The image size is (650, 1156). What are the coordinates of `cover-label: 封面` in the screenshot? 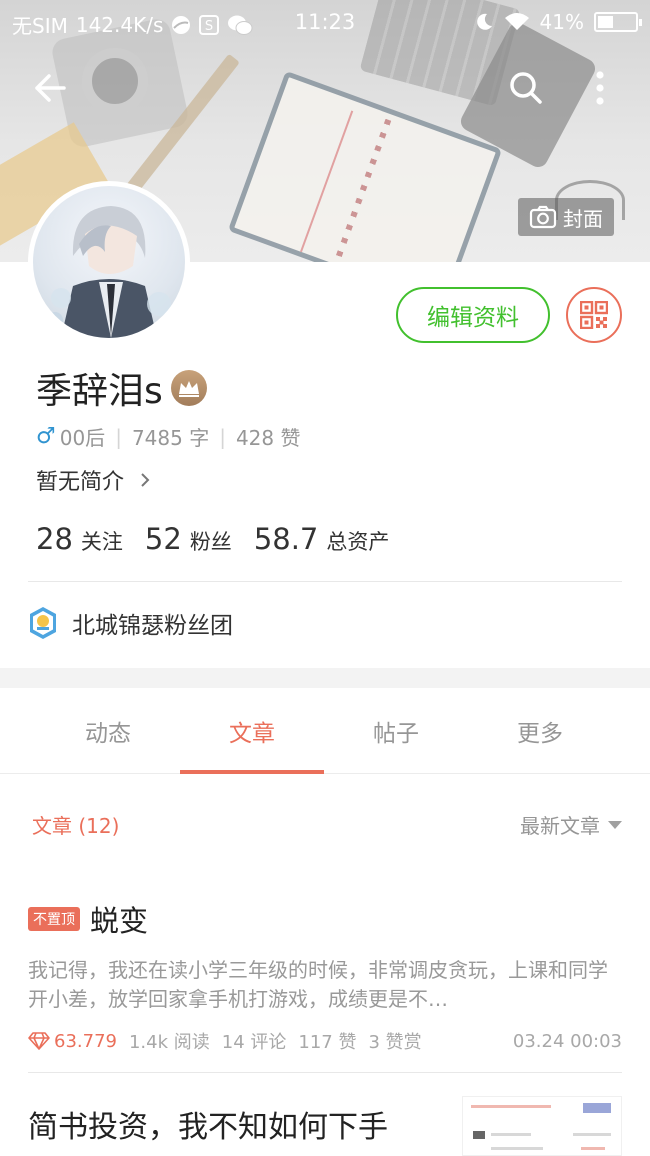 It's located at (583, 218).